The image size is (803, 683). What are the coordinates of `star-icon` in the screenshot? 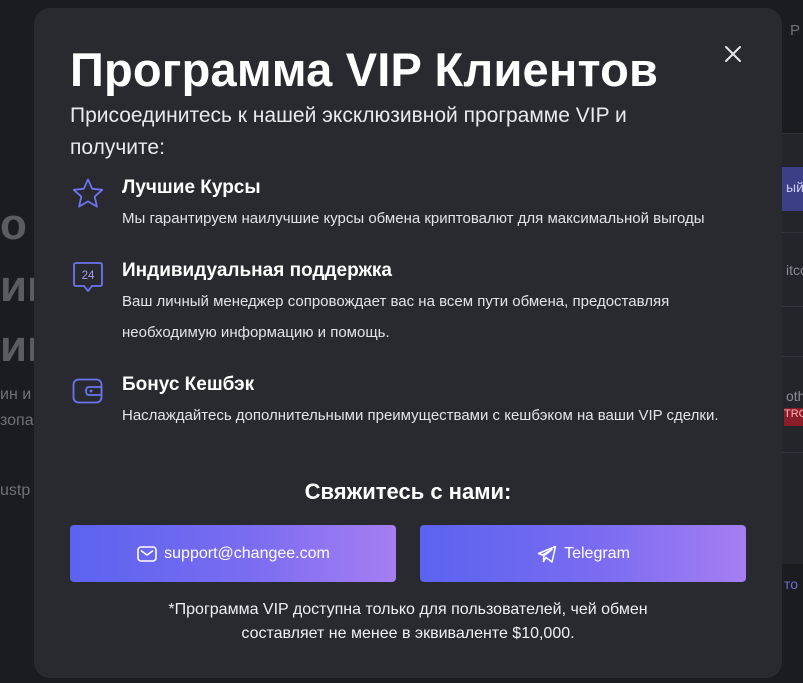 It's located at (88, 193).